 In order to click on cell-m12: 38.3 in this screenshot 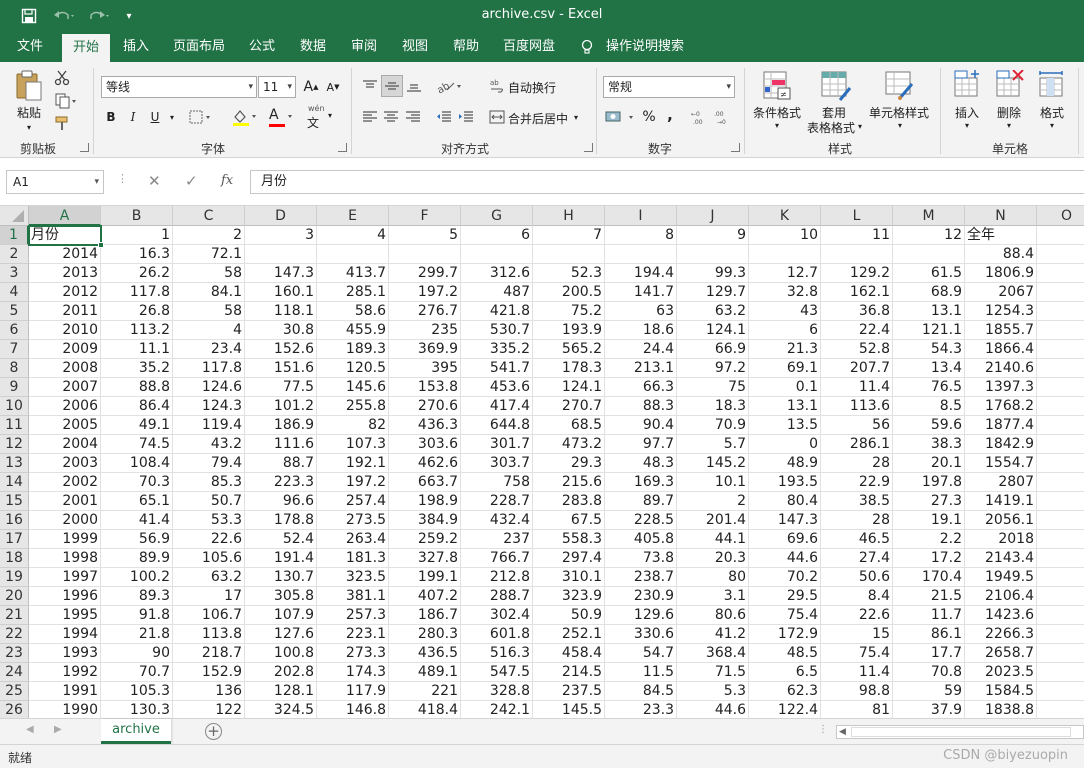, I will do `click(929, 444)`.